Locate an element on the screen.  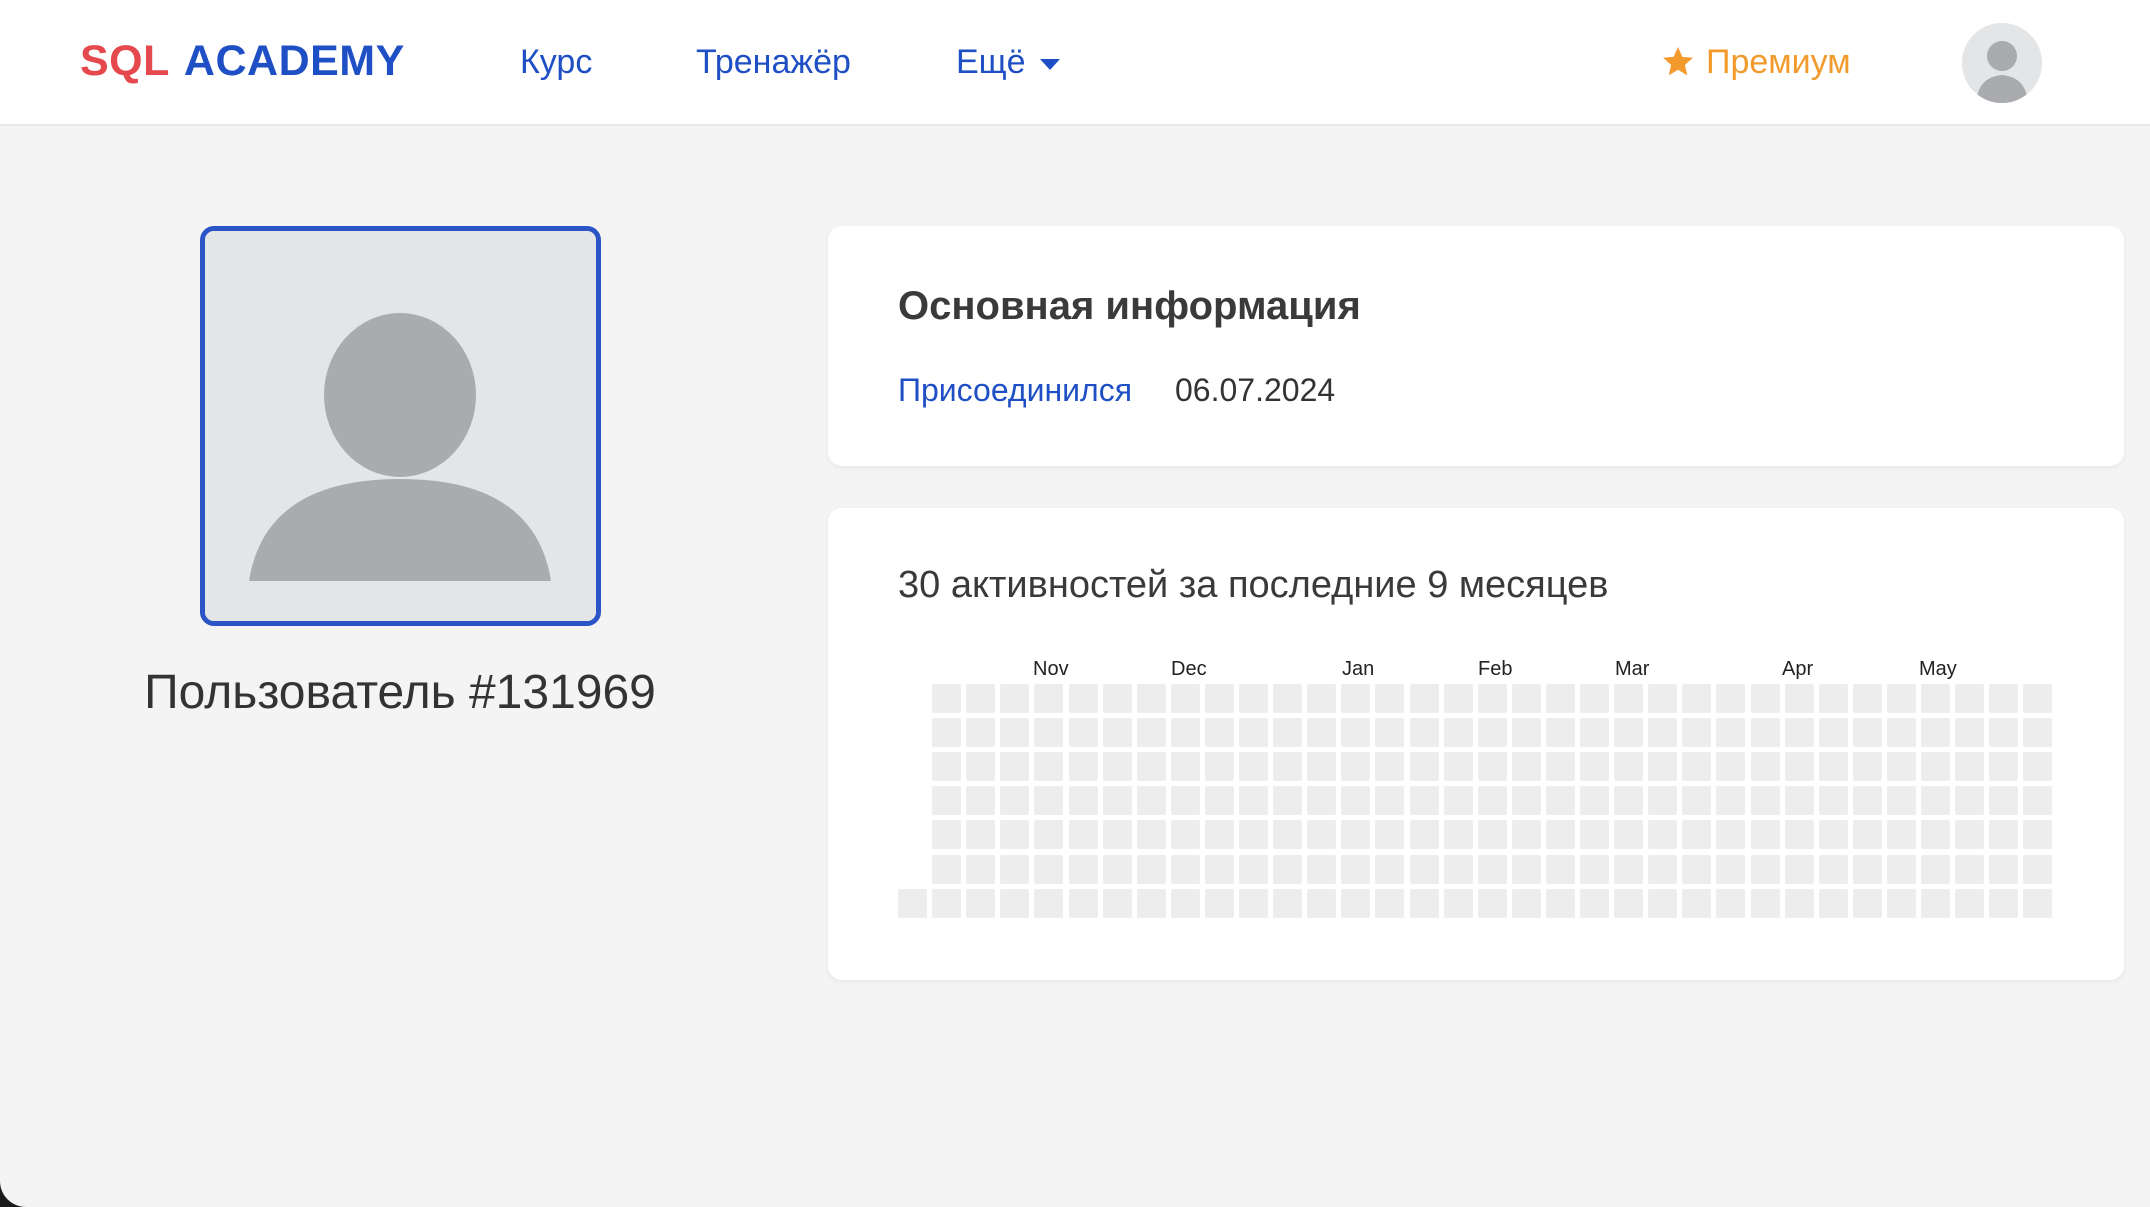
user-avatar-button is located at coordinates (2002, 63).